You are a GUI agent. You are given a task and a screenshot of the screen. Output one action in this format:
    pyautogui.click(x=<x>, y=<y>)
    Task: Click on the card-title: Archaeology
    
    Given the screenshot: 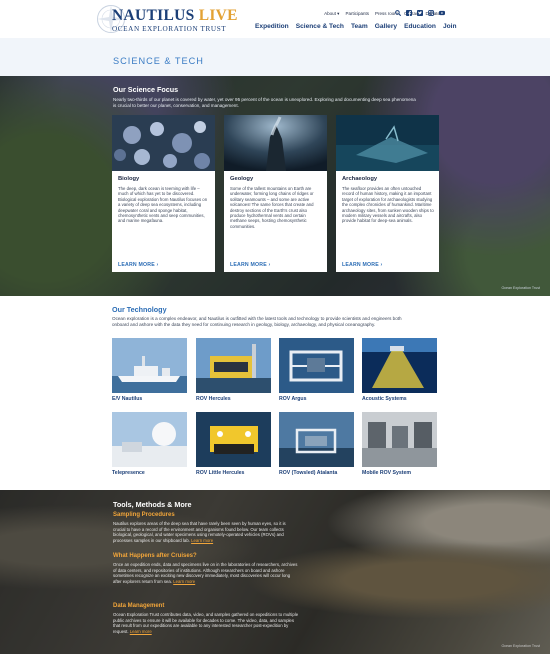 What is the action you would take?
    pyautogui.click(x=360, y=179)
    